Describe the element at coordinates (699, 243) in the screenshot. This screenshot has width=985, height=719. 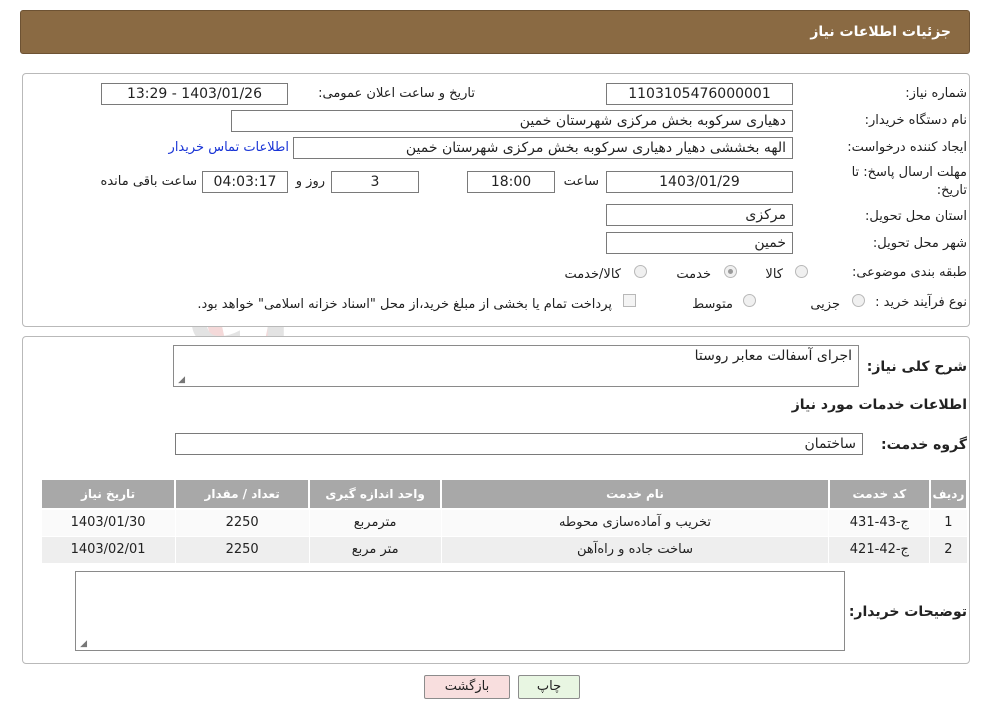
I see `city-field: خمین` at that location.